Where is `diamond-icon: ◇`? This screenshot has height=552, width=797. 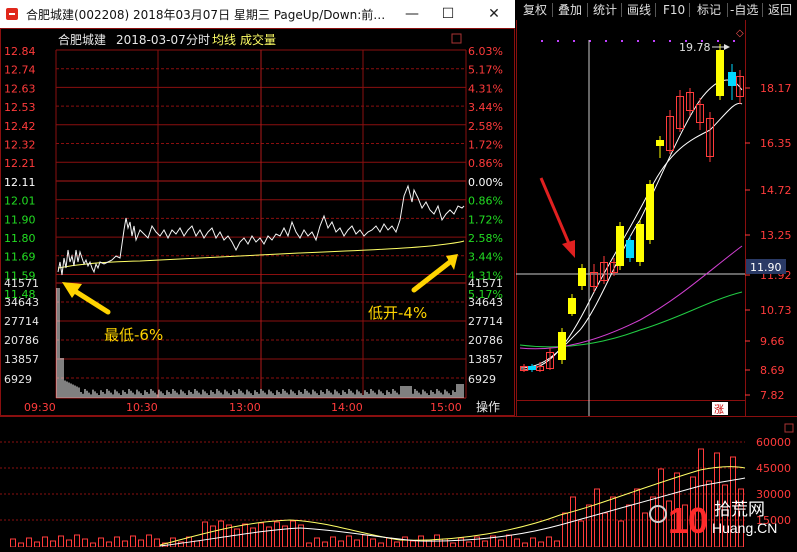 diamond-icon: ◇ is located at coordinates (740, 33).